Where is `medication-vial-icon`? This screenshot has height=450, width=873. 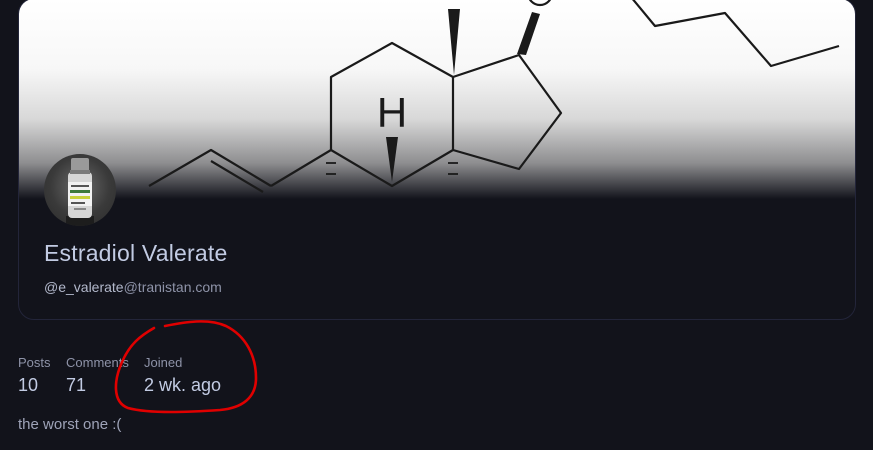
medication-vial-icon is located at coordinates (80, 192).